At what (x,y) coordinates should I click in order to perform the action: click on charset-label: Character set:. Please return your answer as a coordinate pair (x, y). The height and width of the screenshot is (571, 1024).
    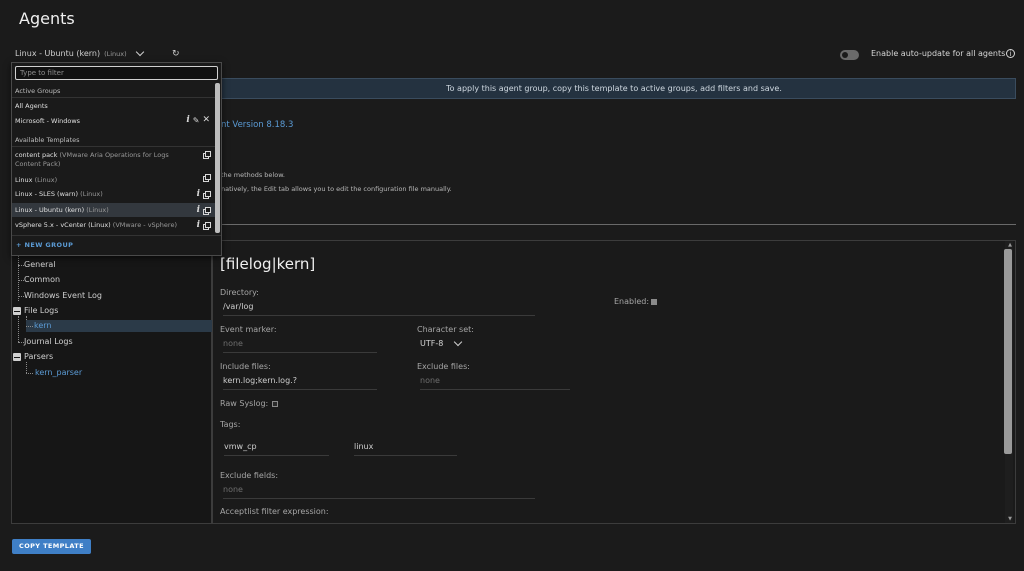
    Looking at the image, I should click on (445, 329).